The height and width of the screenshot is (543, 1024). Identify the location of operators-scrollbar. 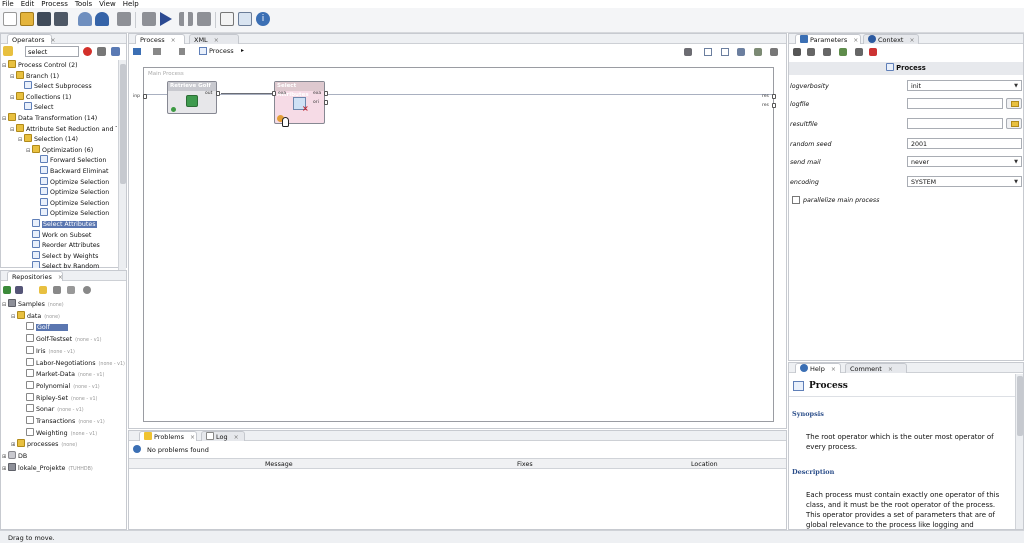
(122, 173).